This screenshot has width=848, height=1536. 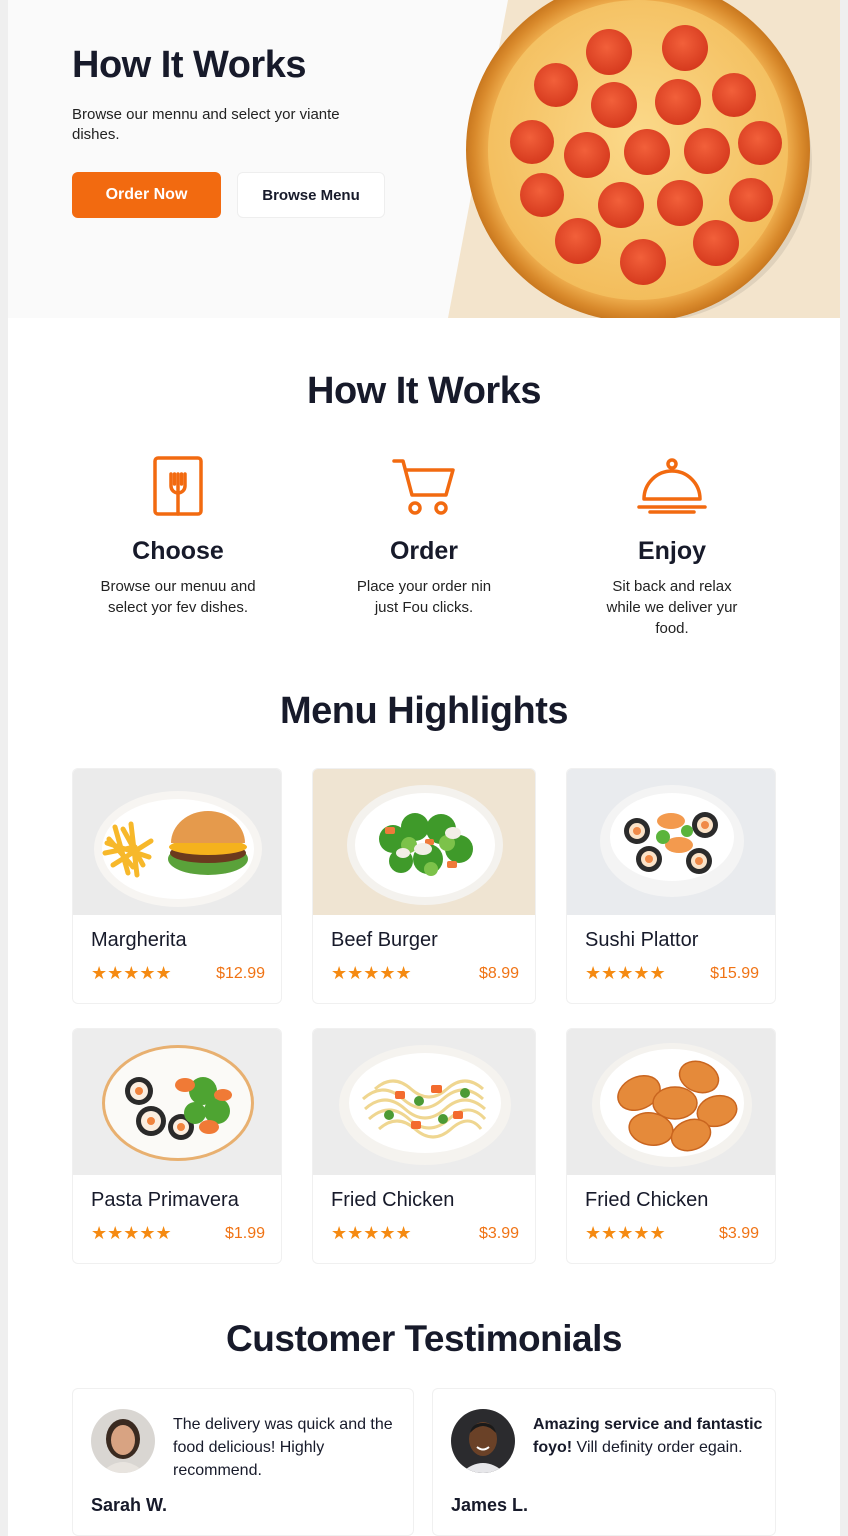 I want to click on shopping-cart-icon, so click(x=424, y=486).